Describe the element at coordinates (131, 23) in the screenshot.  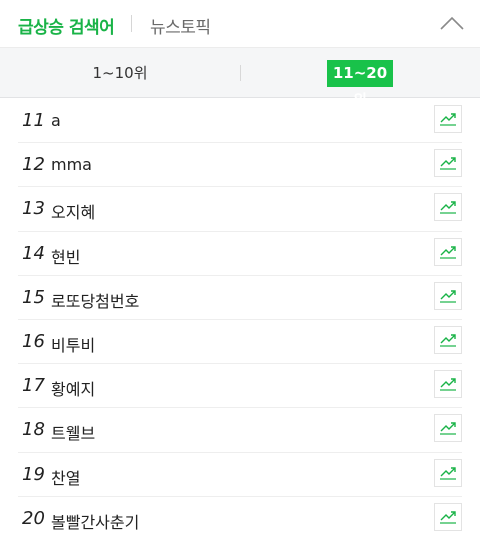
I see `tab-divider` at that location.